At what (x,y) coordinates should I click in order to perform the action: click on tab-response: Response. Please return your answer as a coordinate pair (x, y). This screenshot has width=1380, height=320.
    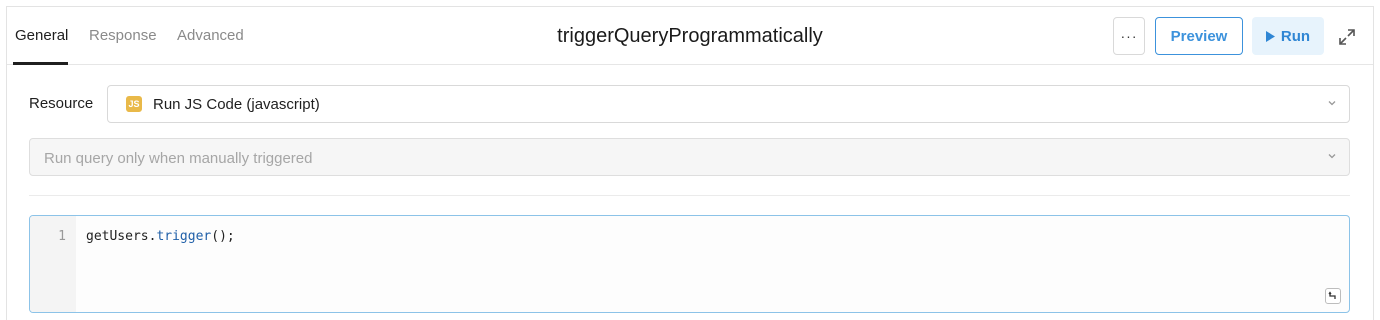
    Looking at the image, I should click on (123, 35).